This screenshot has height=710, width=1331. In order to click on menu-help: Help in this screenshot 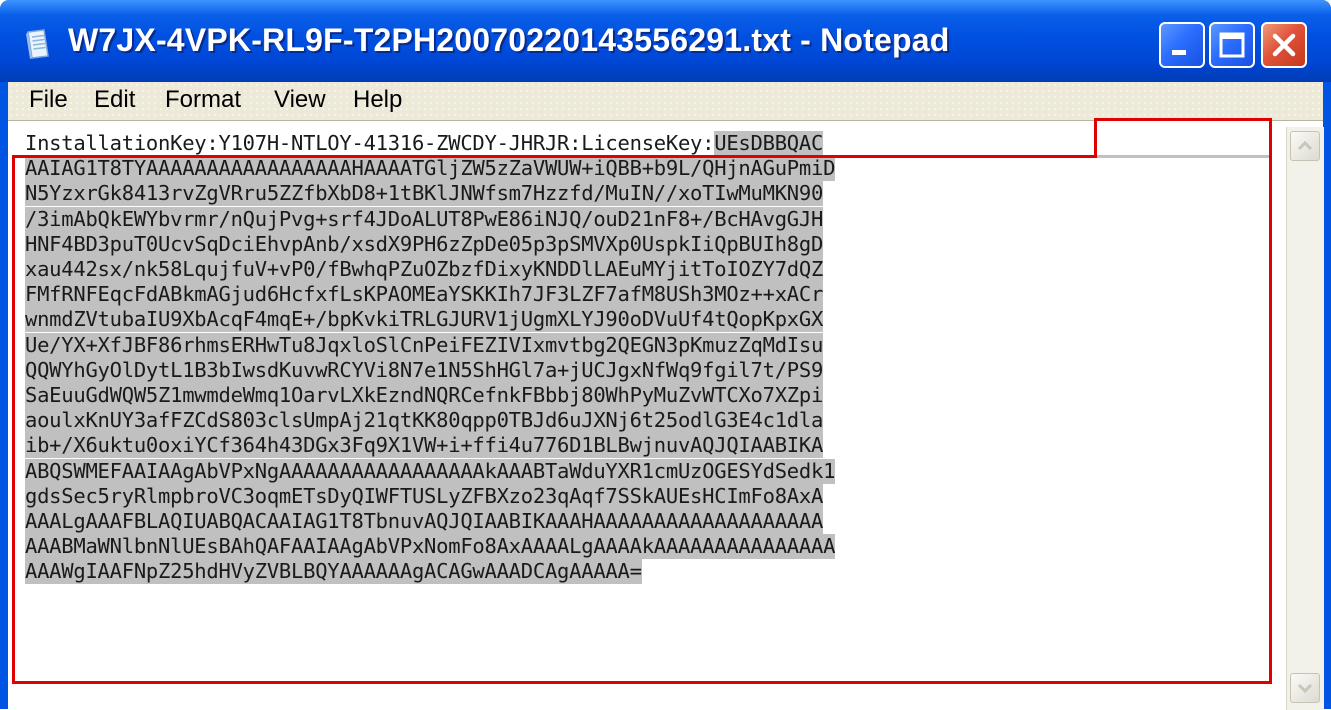, I will do `click(377, 100)`.